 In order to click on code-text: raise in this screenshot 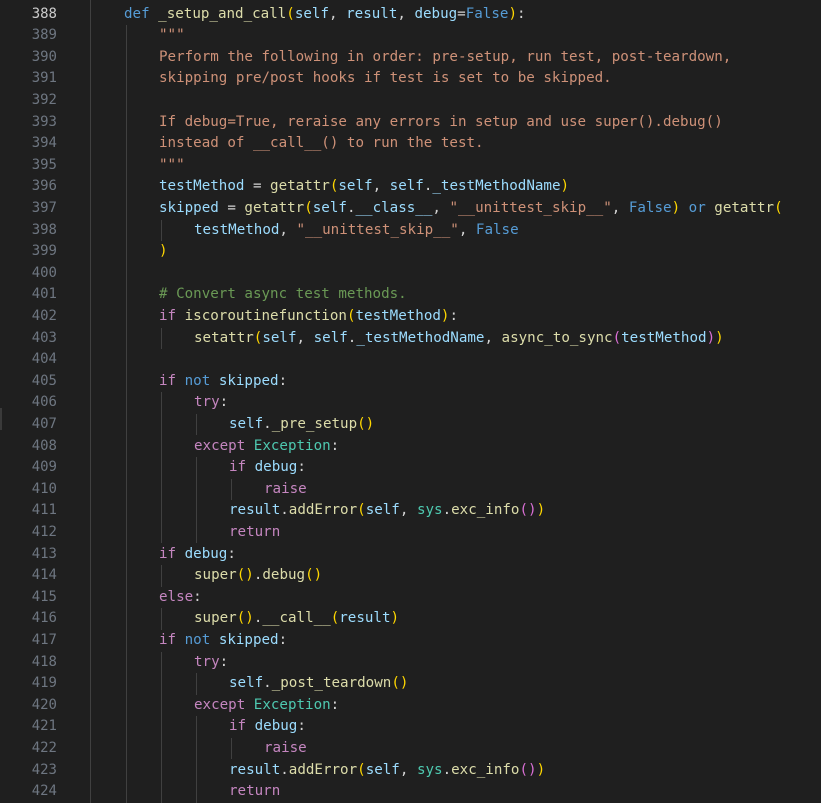, I will do `click(285, 490)`.